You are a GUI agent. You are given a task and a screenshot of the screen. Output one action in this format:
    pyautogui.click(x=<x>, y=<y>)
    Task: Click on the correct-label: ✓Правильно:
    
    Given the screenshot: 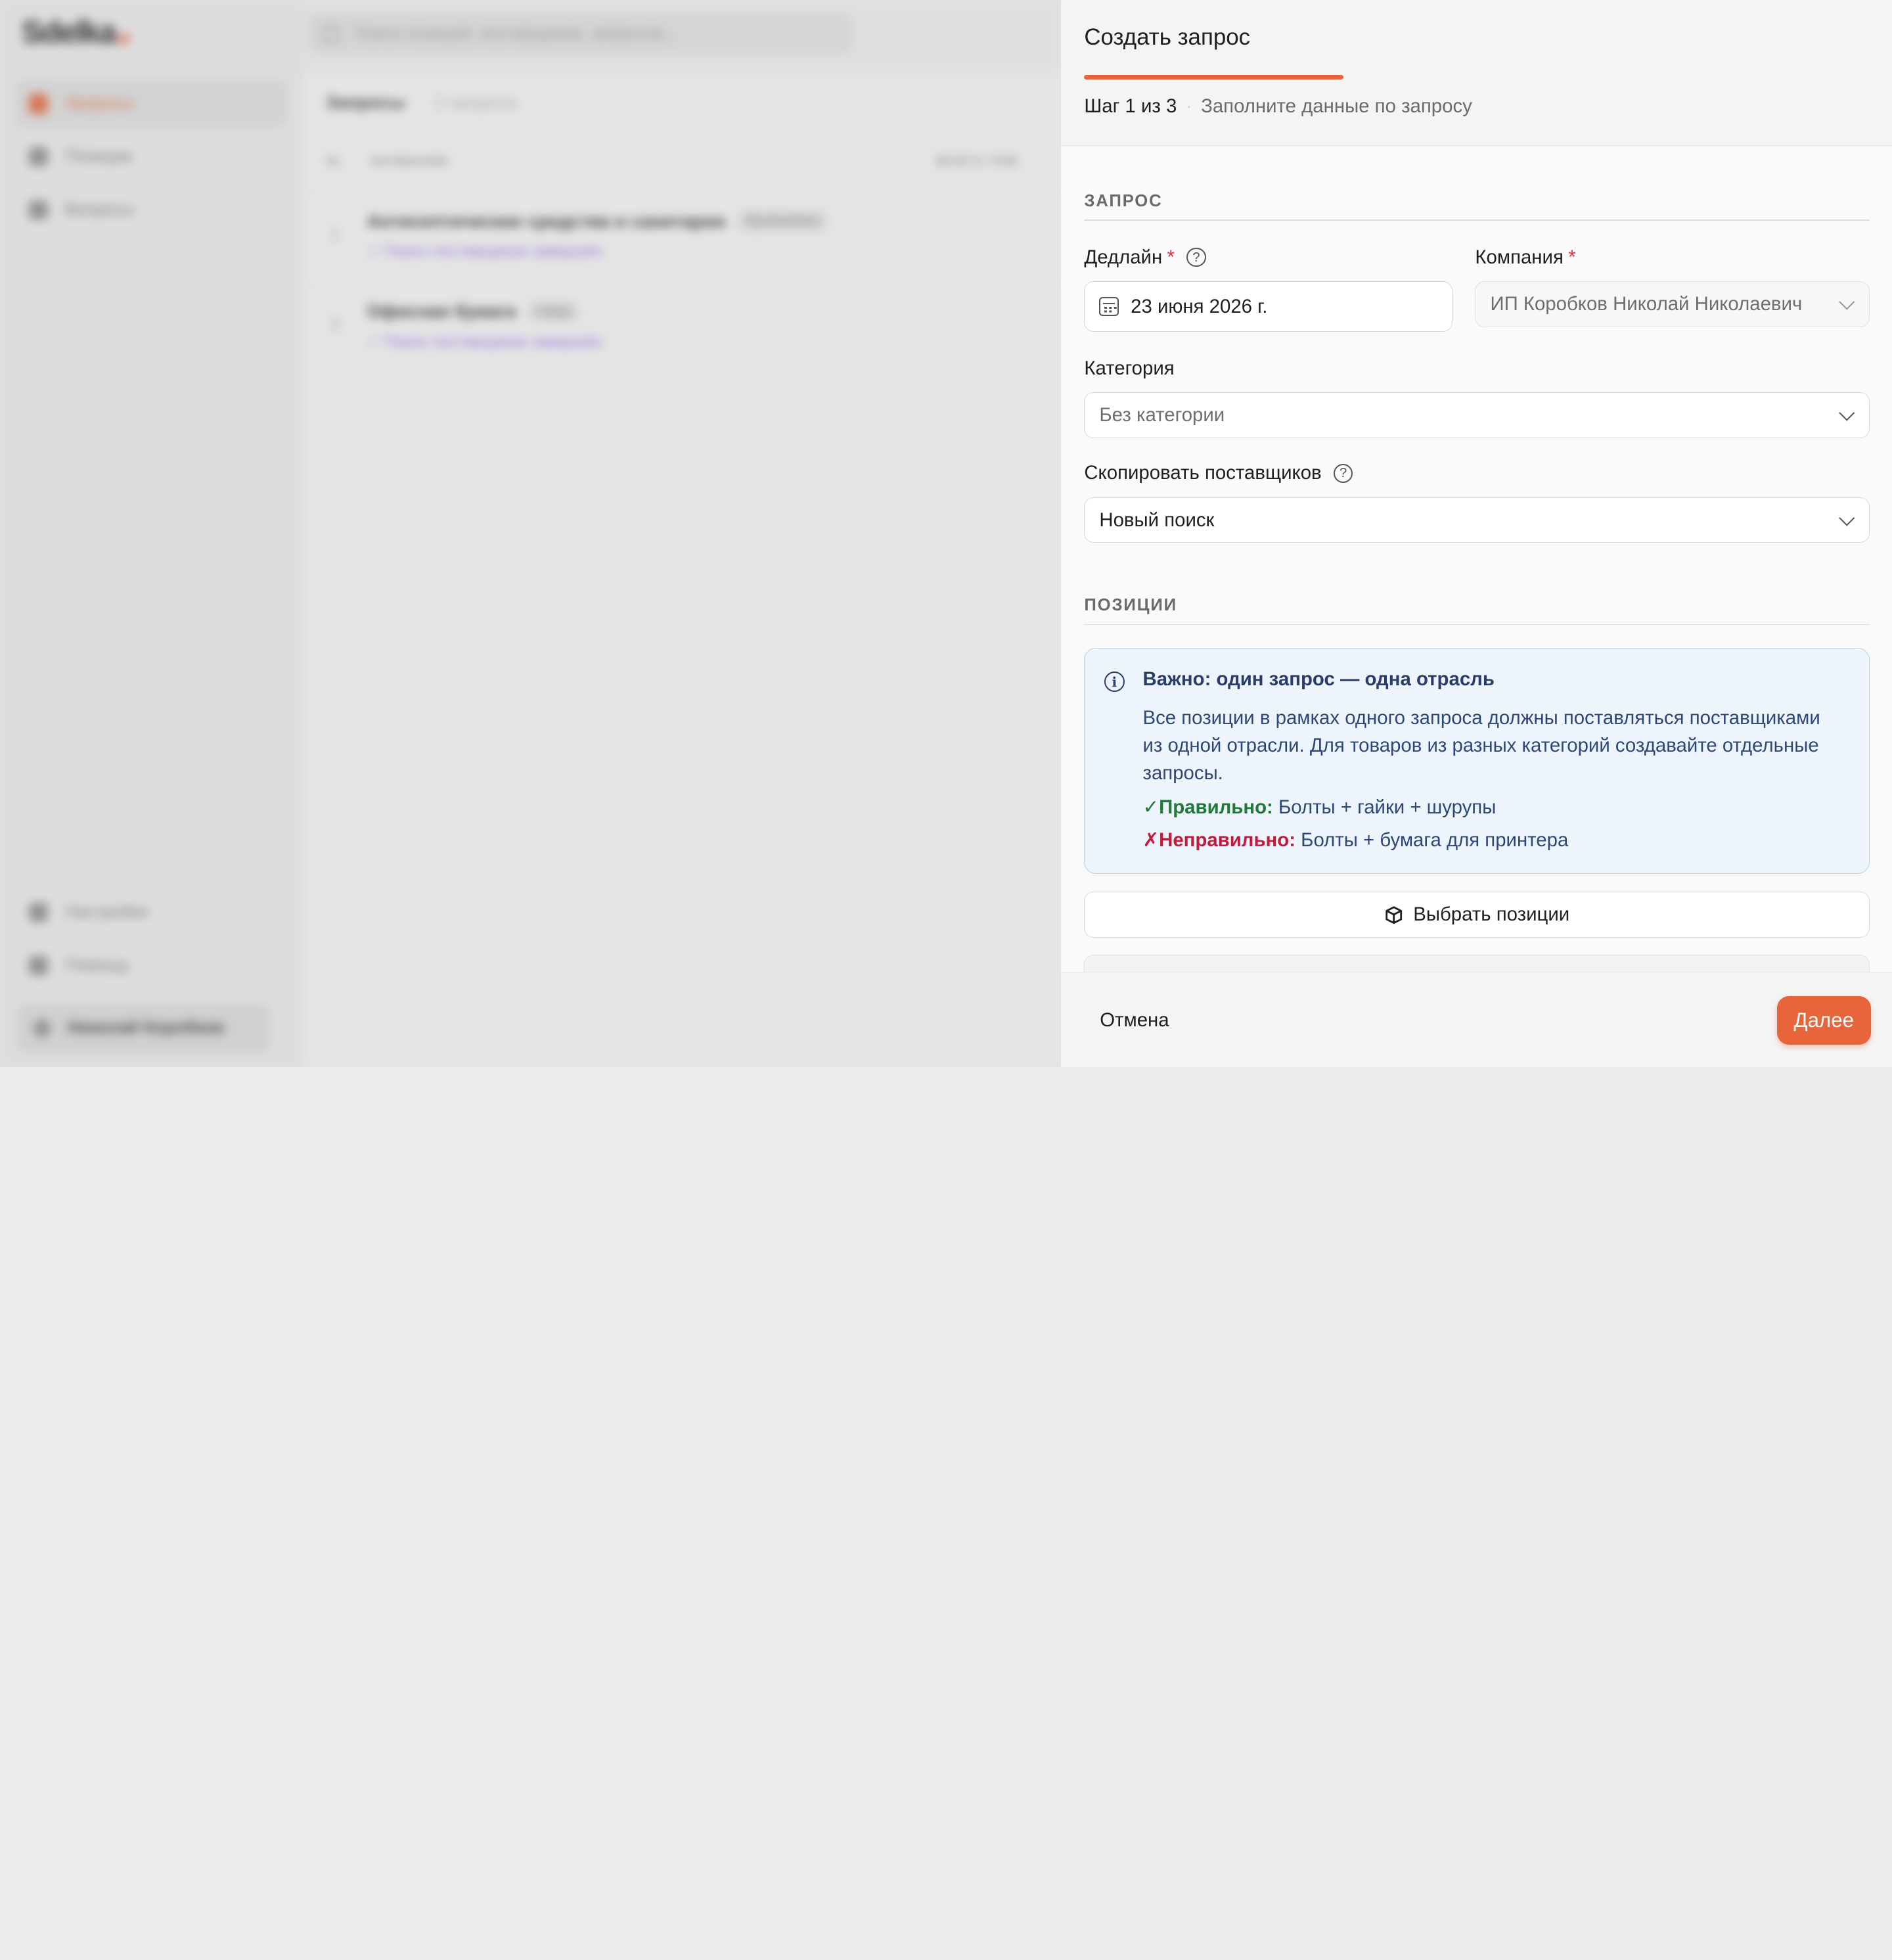 What is the action you would take?
    pyautogui.click(x=1207, y=807)
    